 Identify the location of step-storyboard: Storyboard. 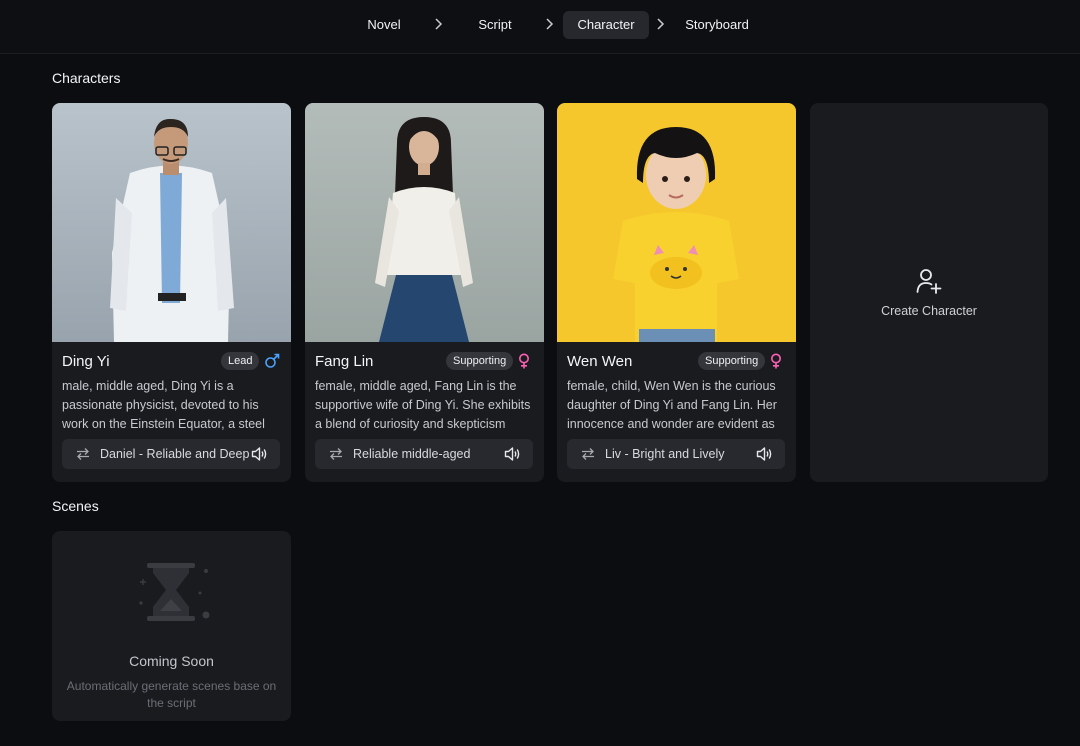
(717, 25).